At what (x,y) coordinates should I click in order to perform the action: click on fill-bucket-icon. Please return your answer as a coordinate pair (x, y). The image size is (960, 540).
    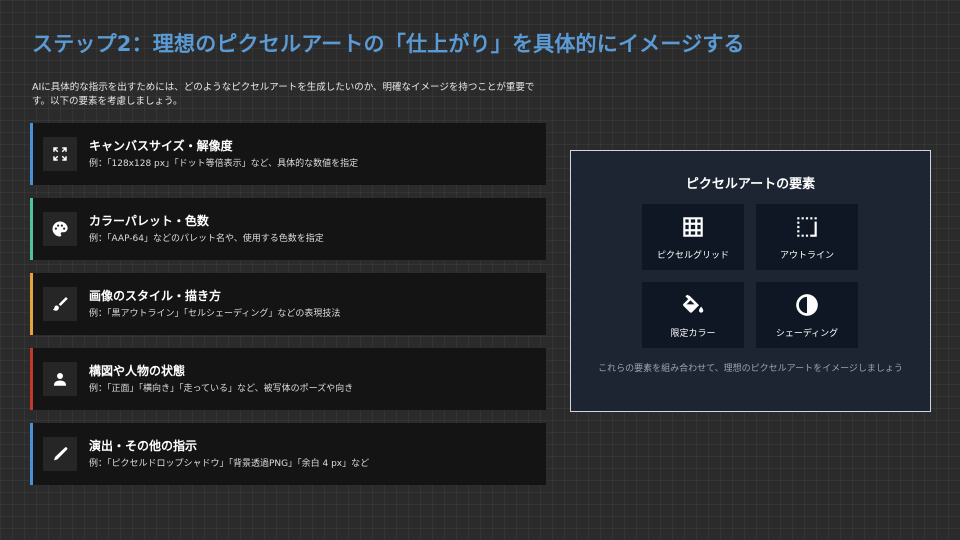
    Looking at the image, I should click on (693, 303).